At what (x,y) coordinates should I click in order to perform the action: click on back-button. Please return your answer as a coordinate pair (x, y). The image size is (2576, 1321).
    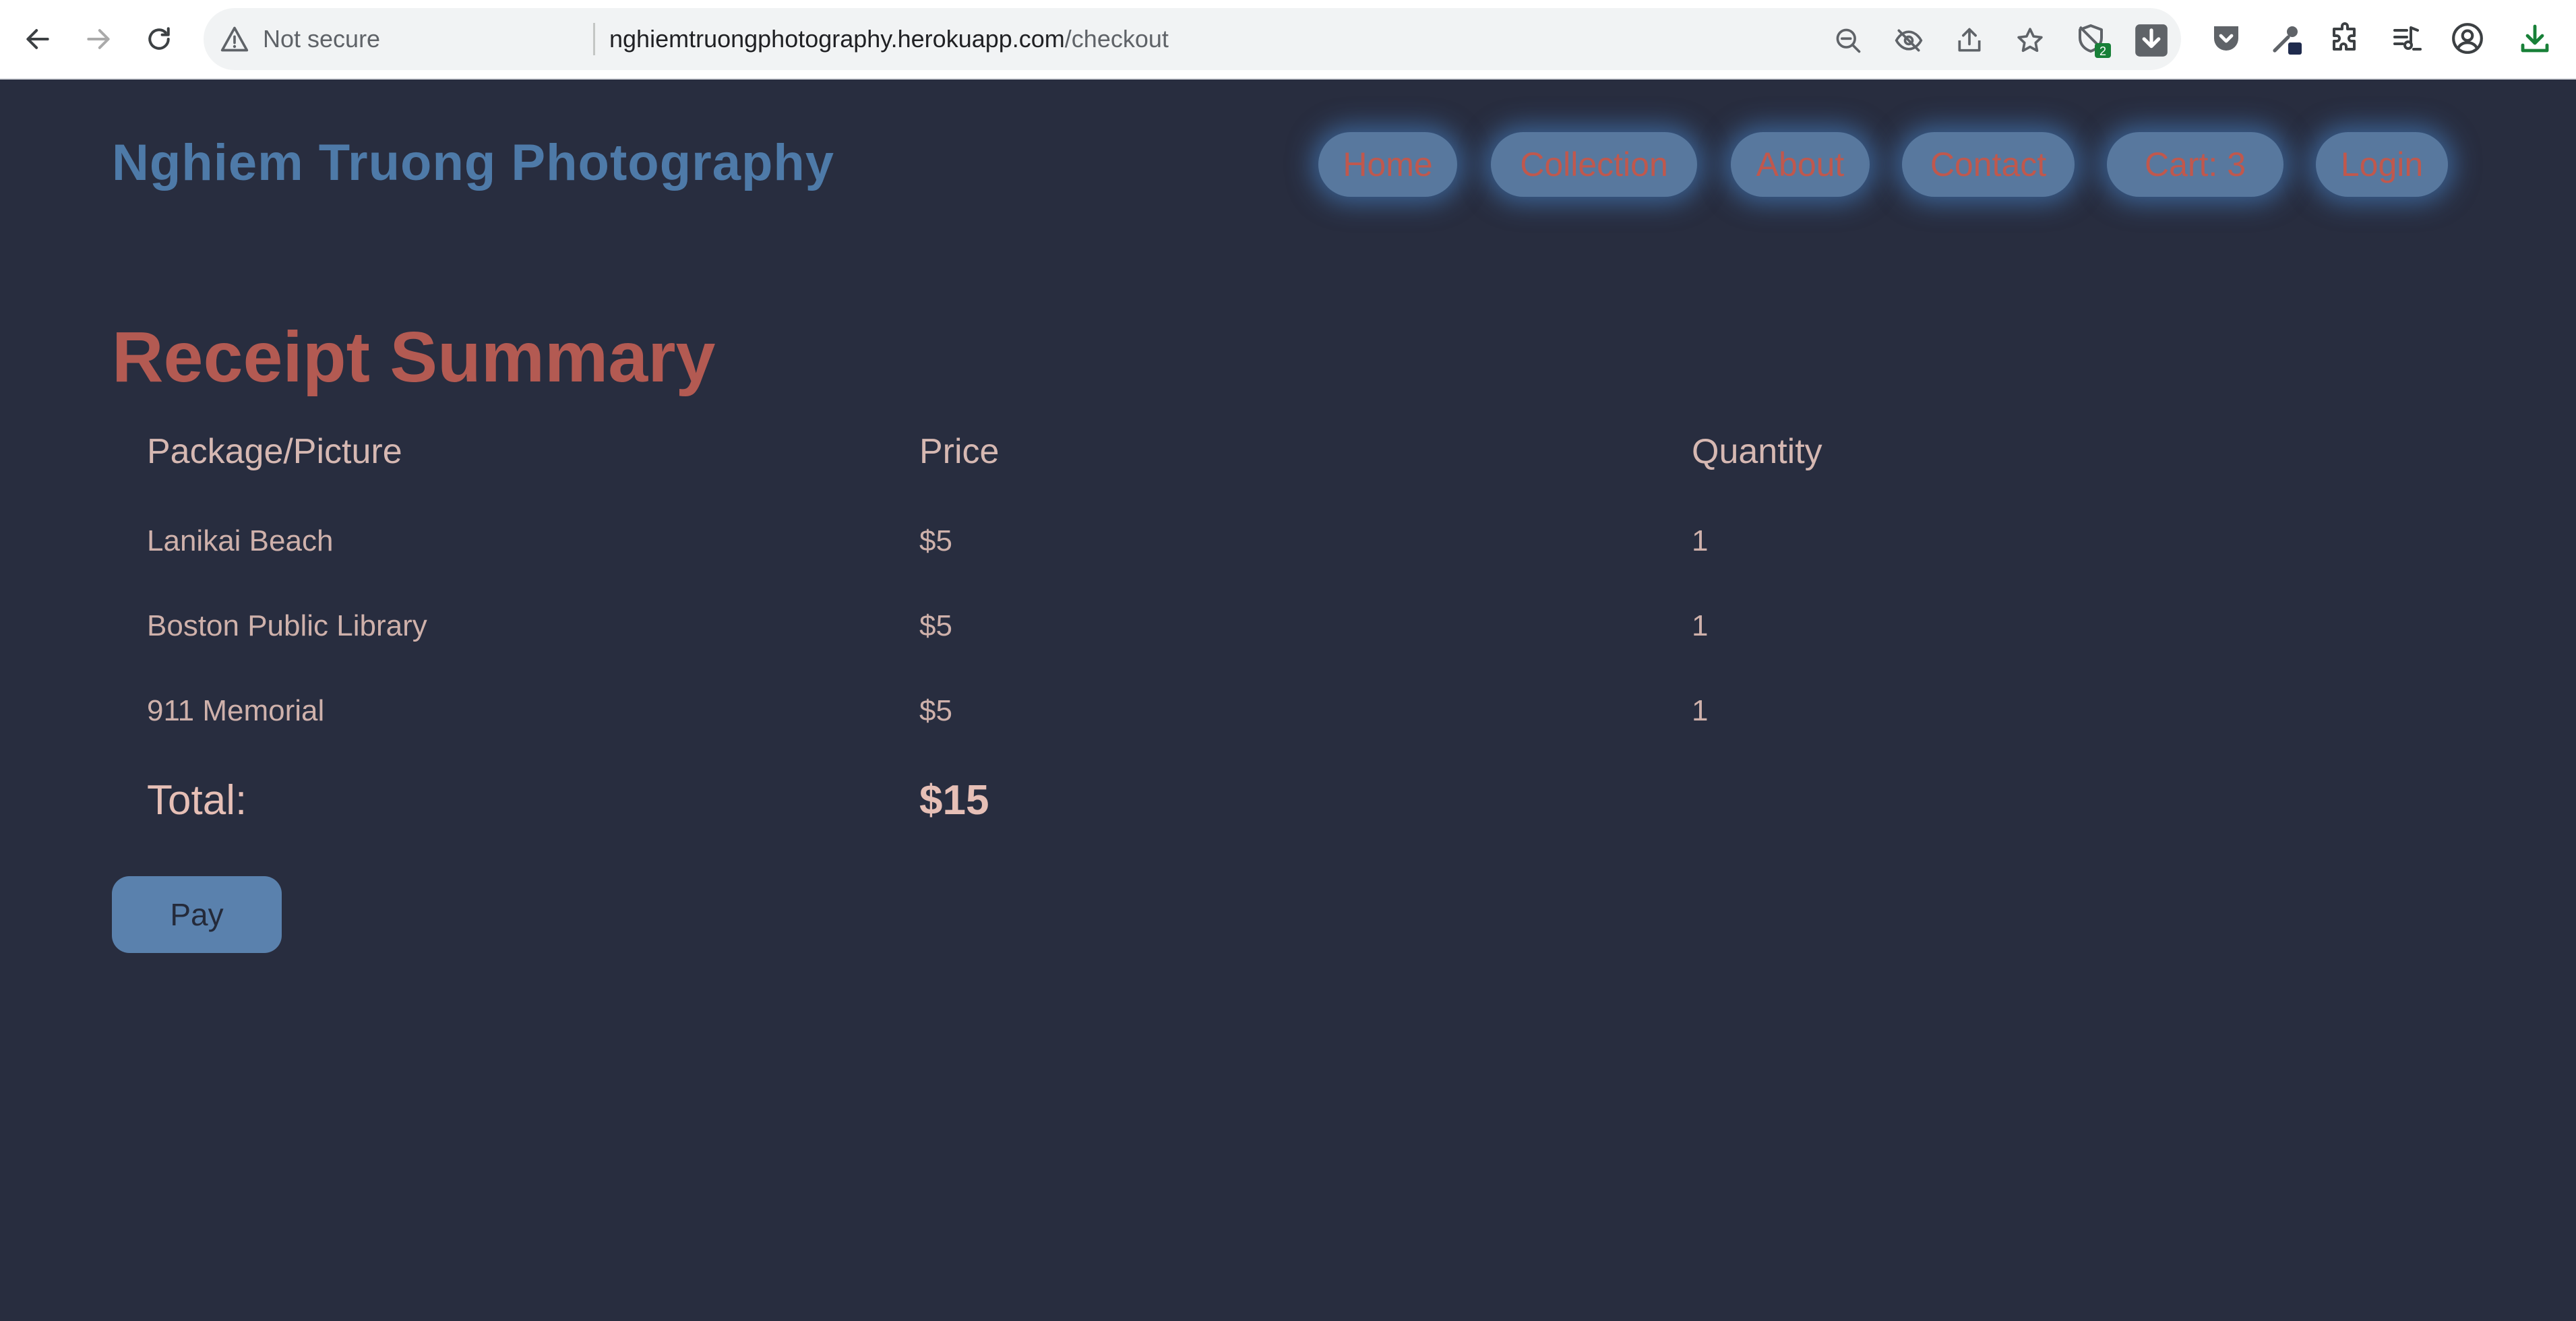
    Looking at the image, I should click on (38, 39).